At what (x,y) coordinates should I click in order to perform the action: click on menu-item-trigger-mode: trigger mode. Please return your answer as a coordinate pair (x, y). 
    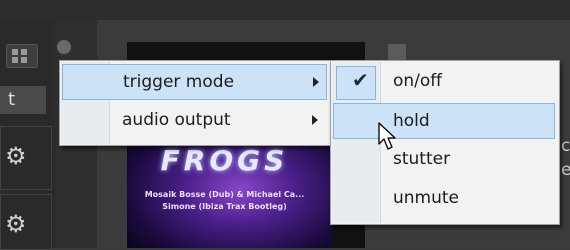
    Looking at the image, I should click on (194, 82).